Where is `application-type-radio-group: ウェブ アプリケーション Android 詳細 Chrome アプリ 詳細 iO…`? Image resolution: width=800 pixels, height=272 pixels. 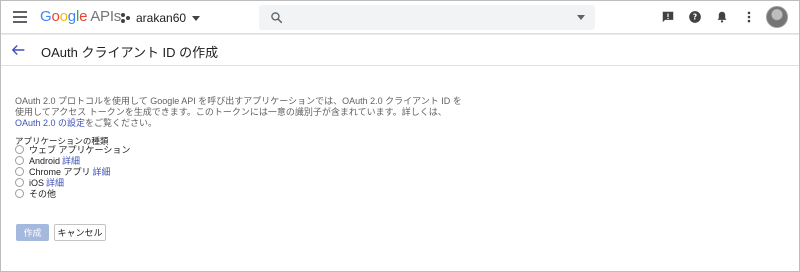
application-type-radio-group: ウェブ アプリケーション Android 詳細 Chrome アプリ 詳細 iO… is located at coordinates (72, 171).